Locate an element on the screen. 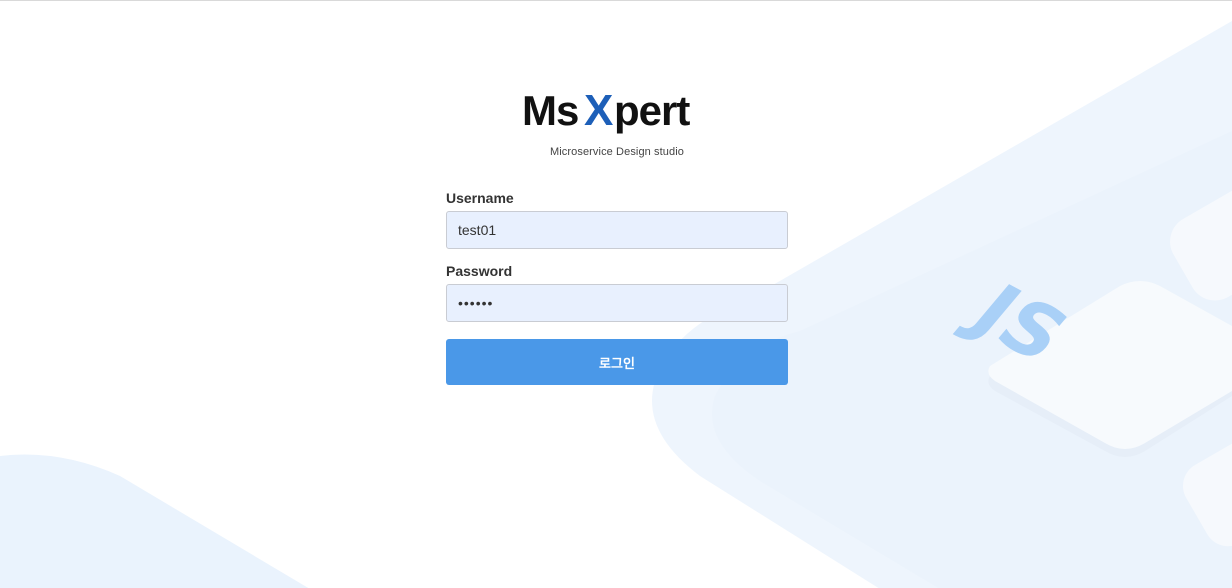 The width and height of the screenshot is (1232, 588). username-input is located at coordinates (617, 230).